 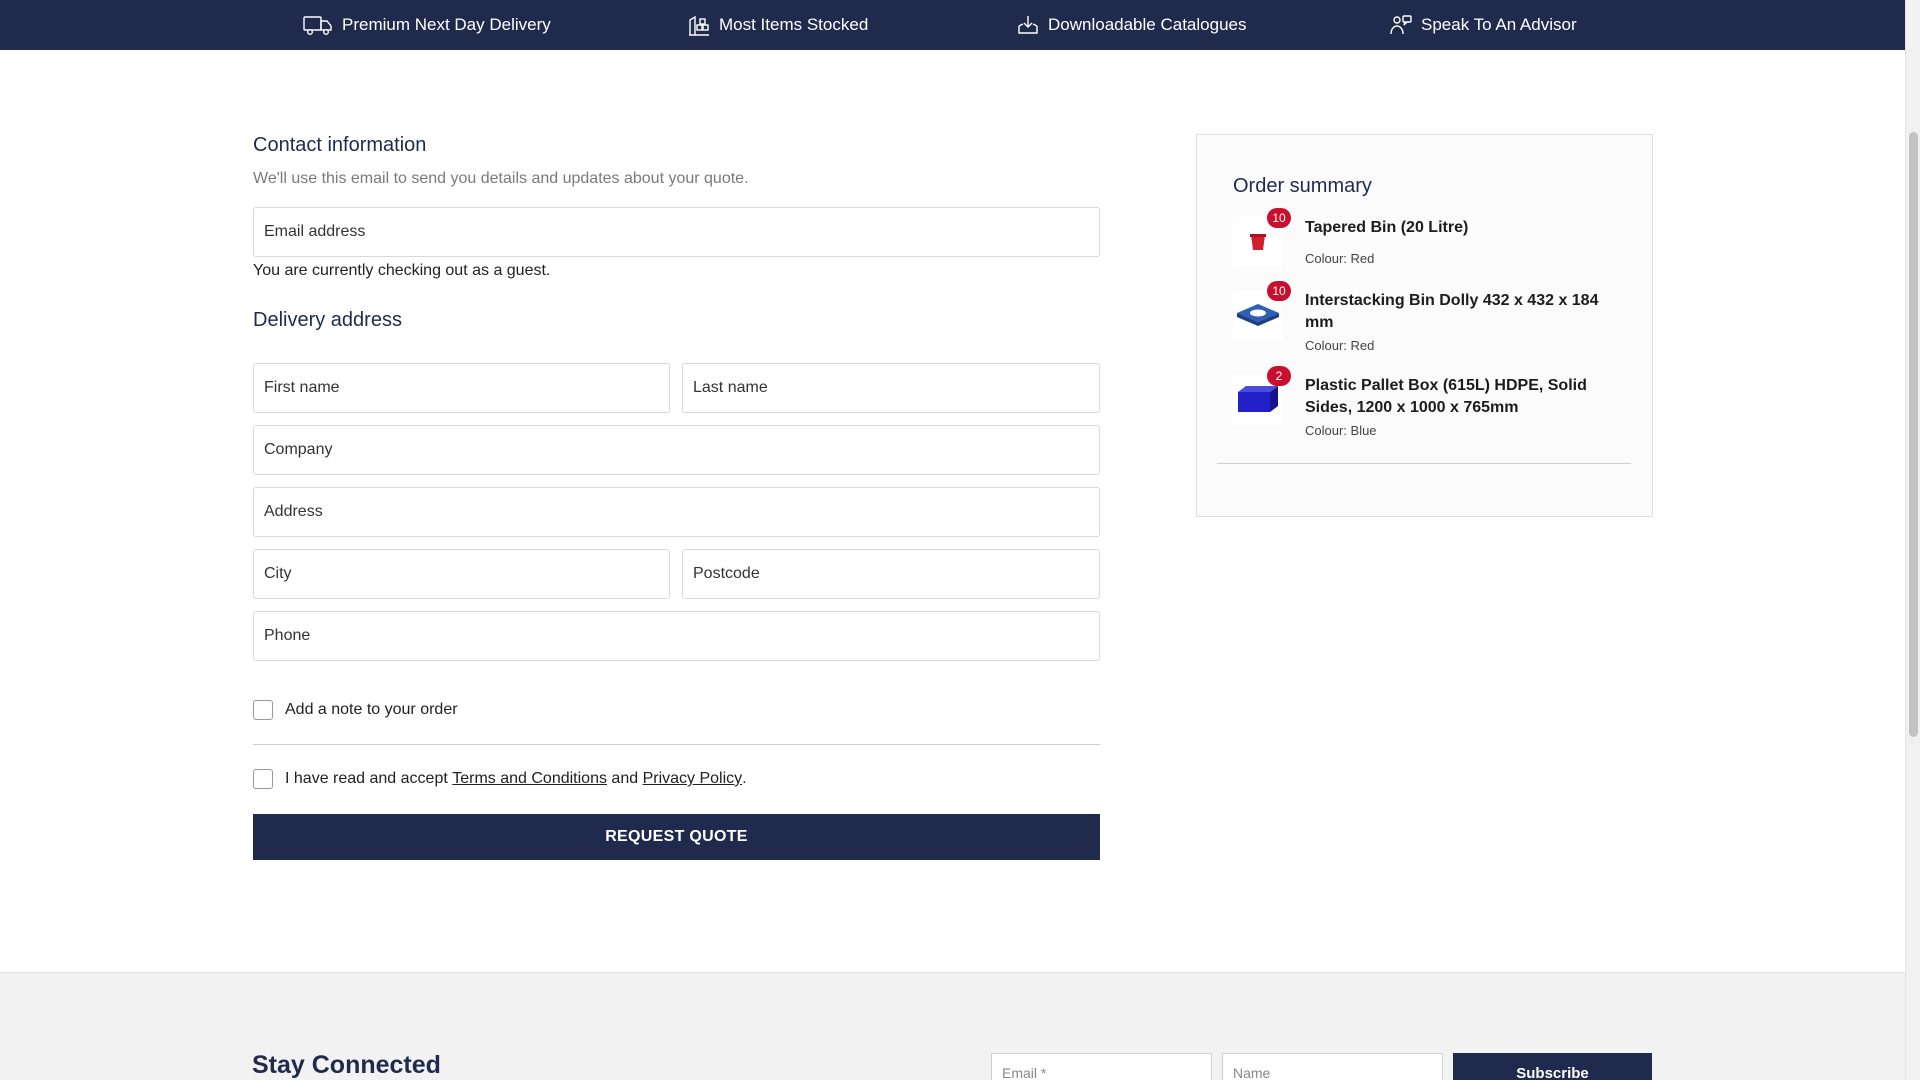 What do you see at coordinates (1499, 24) in the screenshot?
I see `usp-label: Speak To An Advisor` at bounding box center [1499, 24].